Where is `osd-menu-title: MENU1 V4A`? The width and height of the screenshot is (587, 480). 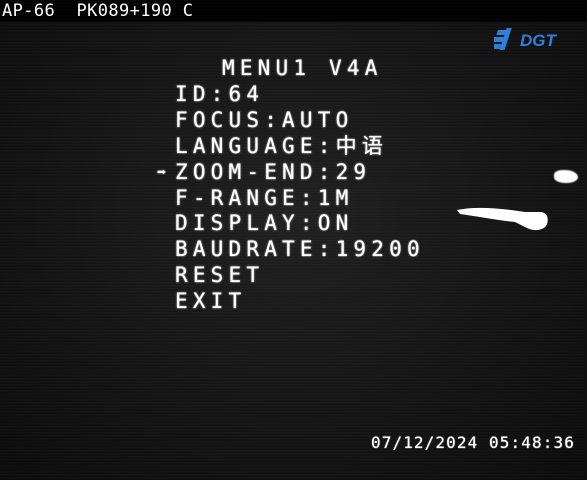
osd-menu-title: MENU1 V4A is located at coordinates (302, 68).